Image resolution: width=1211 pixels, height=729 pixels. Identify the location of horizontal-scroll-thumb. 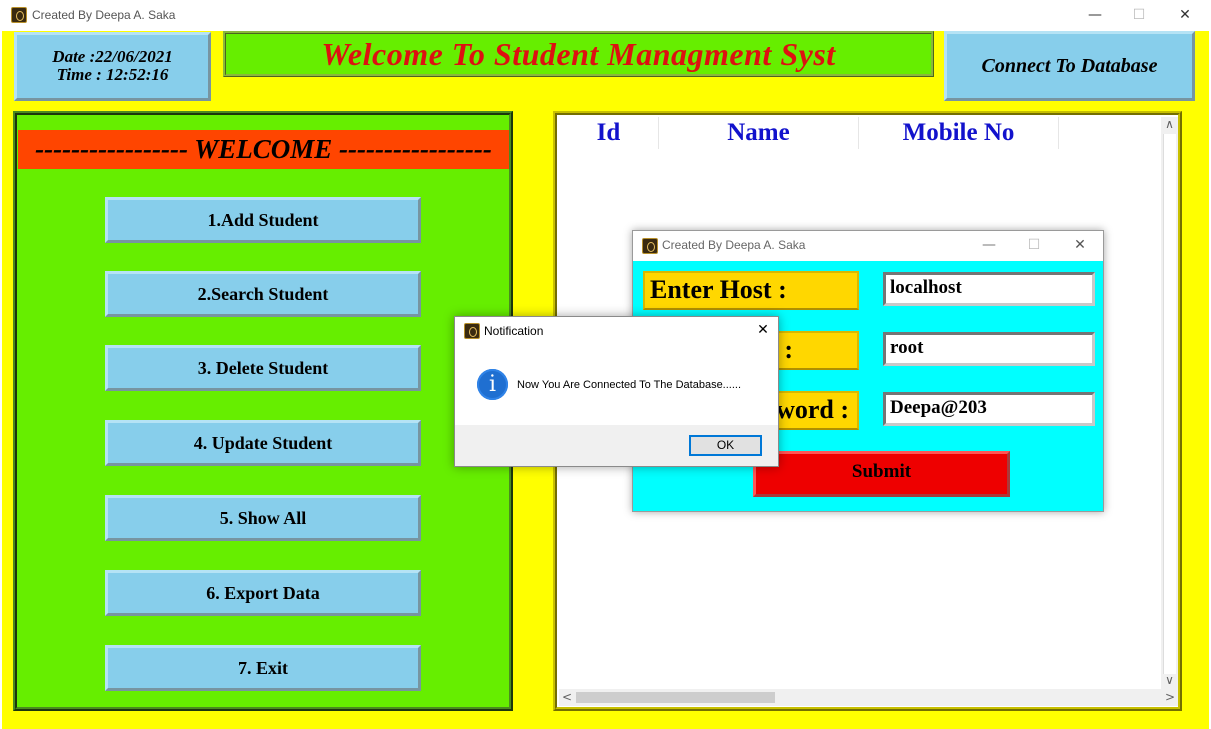
(675, 697).